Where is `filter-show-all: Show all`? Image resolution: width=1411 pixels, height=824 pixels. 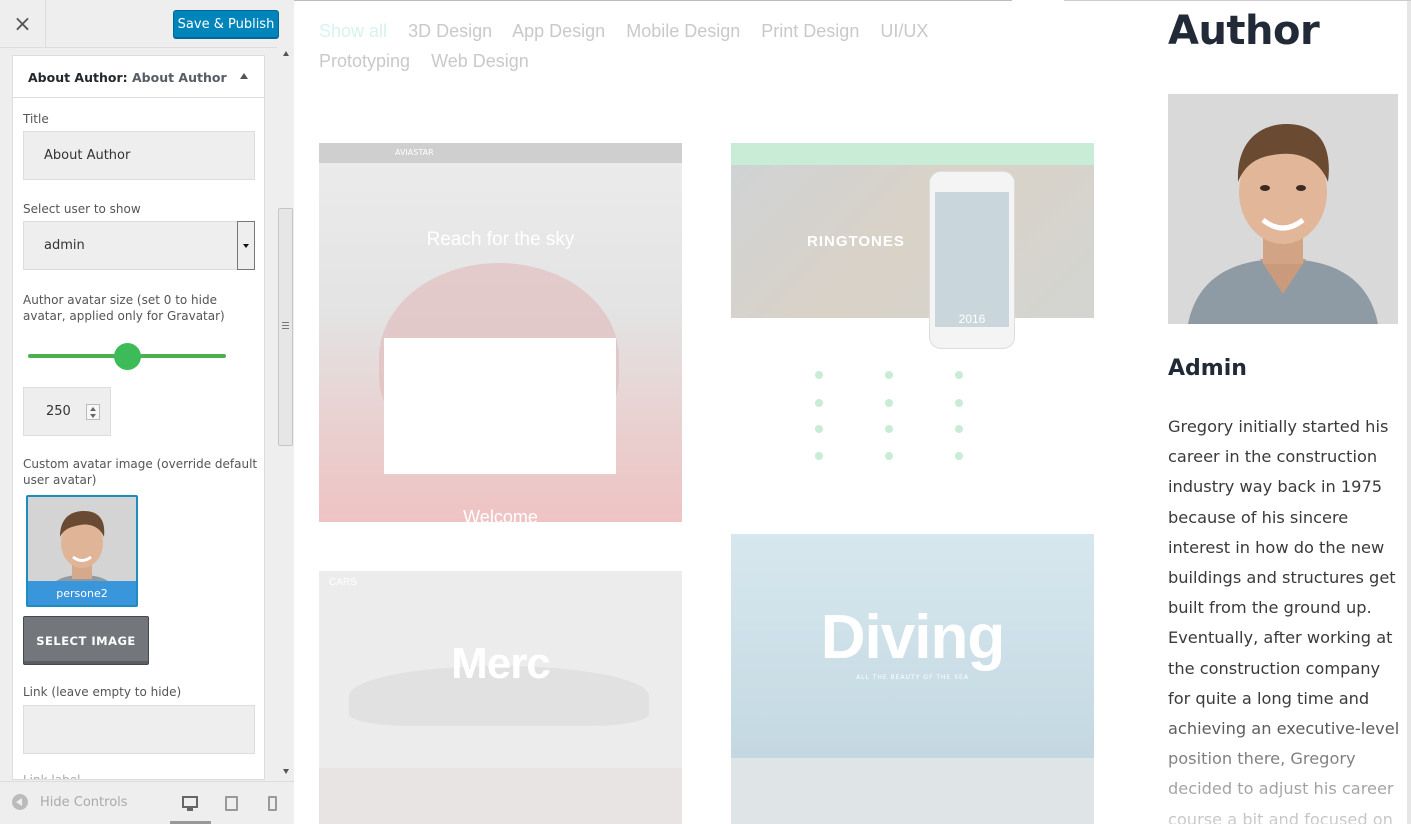
filter-show-all: Show all is located at coordinates (353, 31).